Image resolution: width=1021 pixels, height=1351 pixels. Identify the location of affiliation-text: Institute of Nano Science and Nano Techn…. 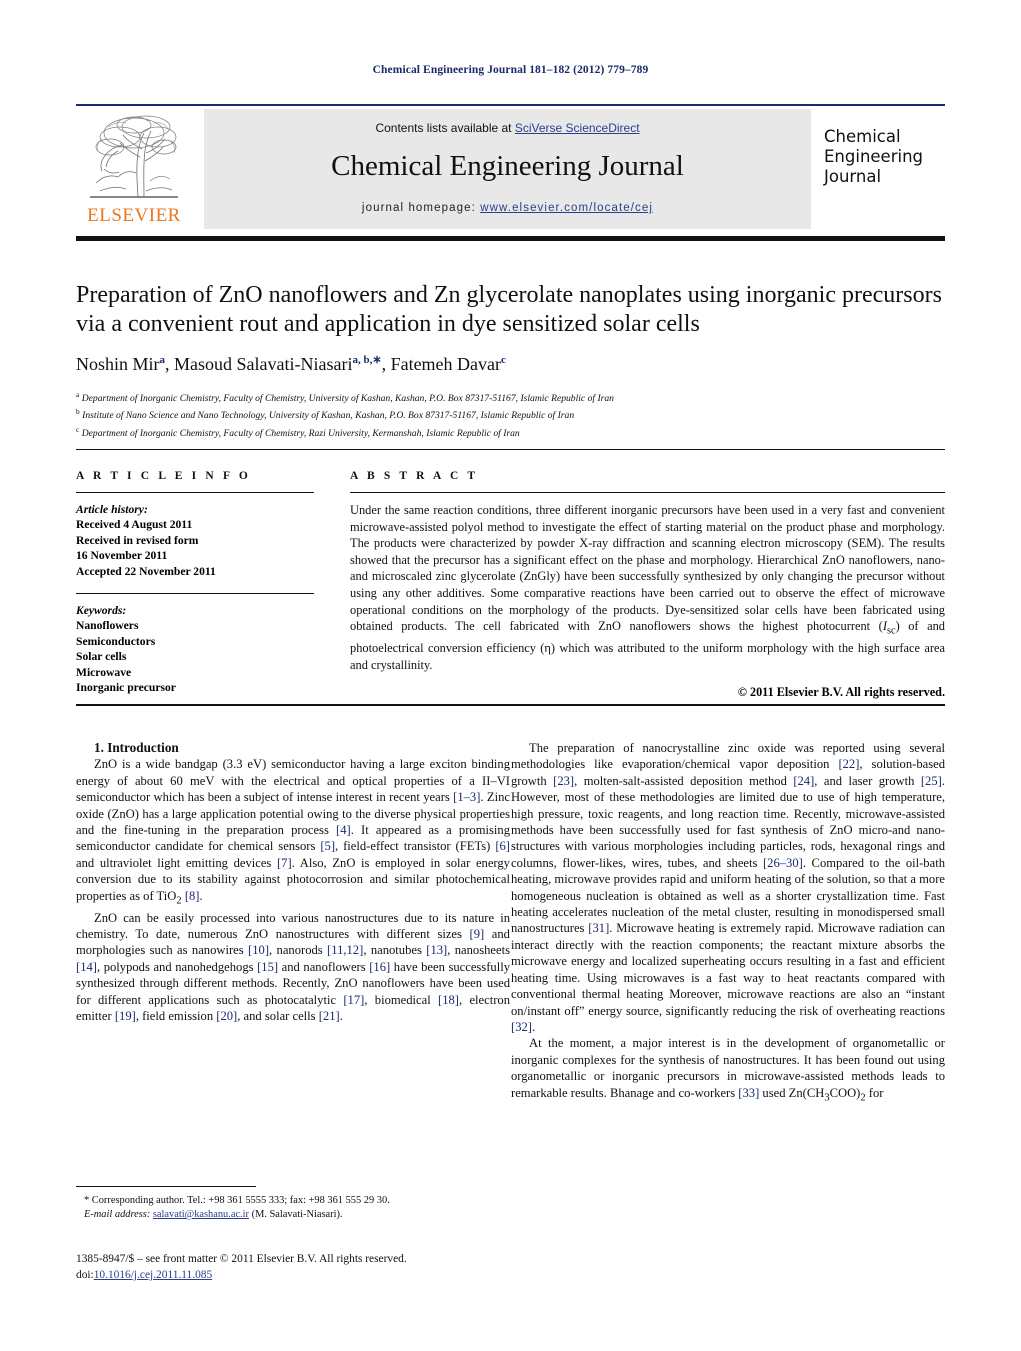
(327, 416).